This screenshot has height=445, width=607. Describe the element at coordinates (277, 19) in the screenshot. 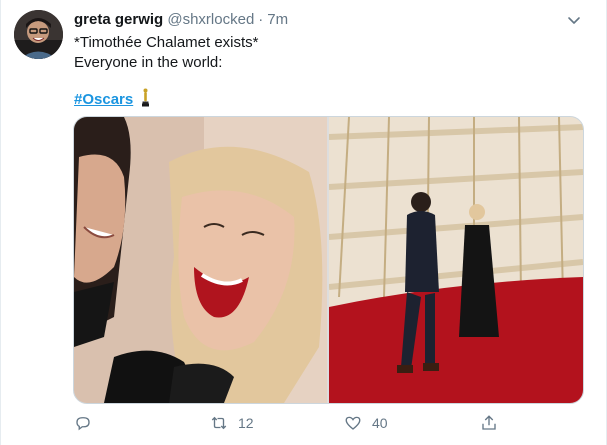

I see `tweet-timestamp: 7m` at that location.